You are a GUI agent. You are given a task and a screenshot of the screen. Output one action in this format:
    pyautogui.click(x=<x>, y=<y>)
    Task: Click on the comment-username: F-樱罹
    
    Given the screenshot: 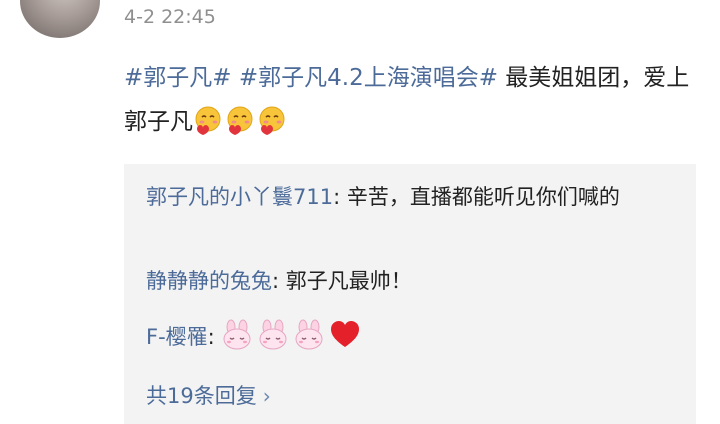 What is the action you would take?
    pyautogui.click(x=177, y=337)
    